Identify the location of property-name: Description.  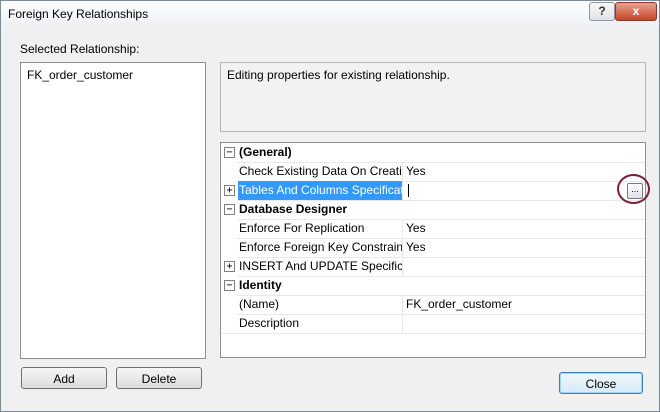
(320, 323).